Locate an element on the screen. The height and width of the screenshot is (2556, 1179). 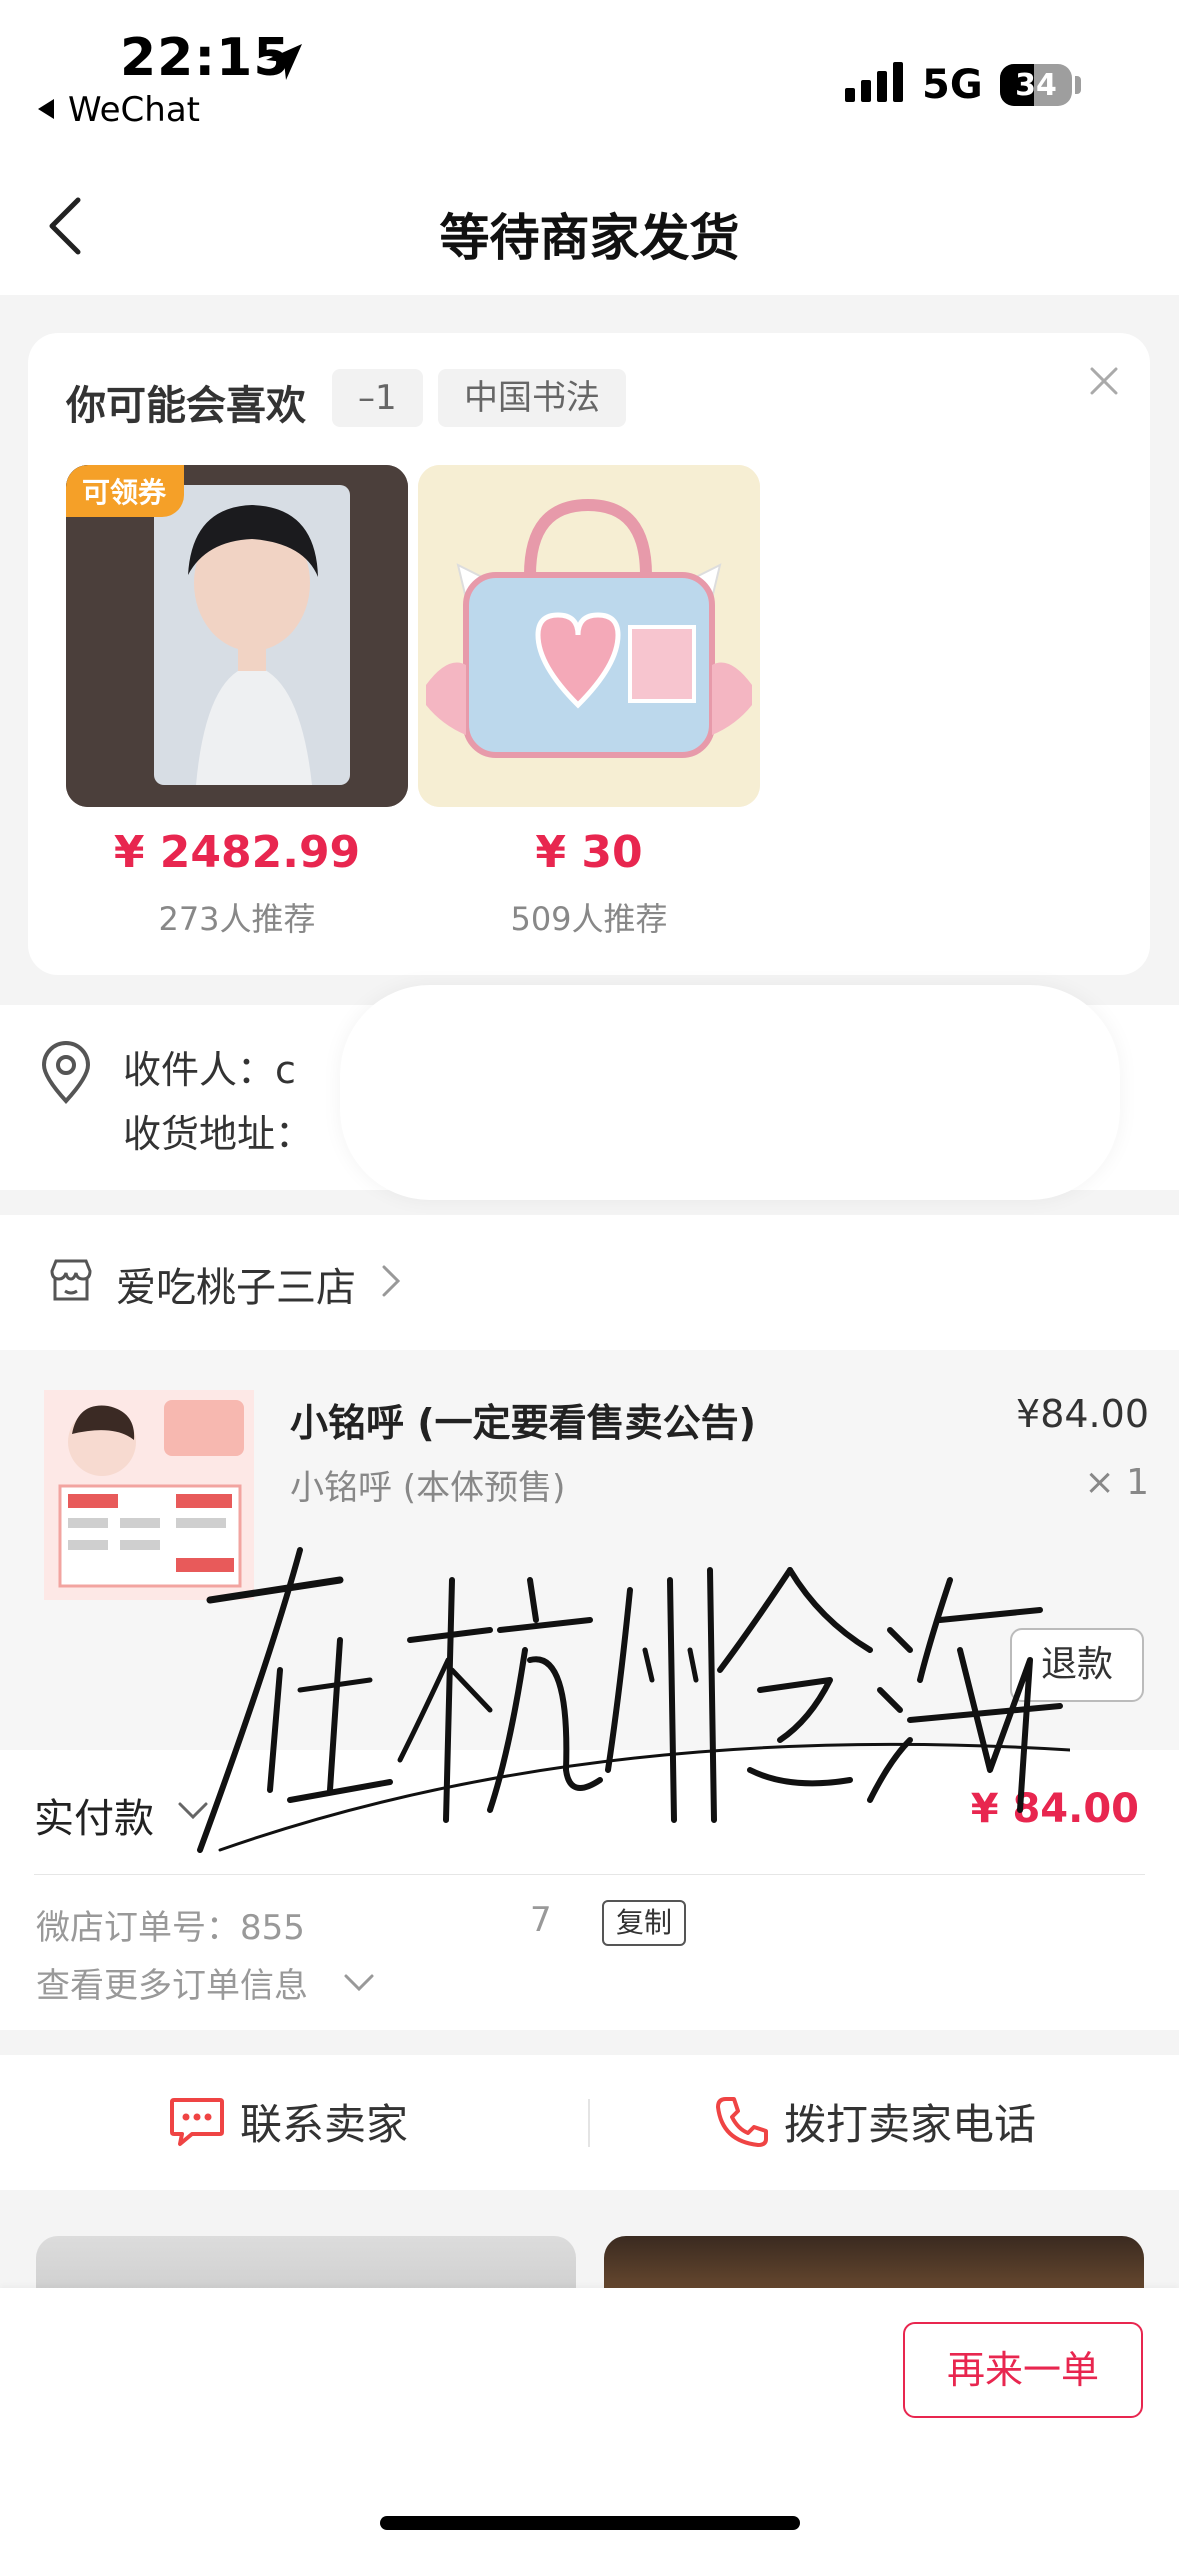
recipient-line: 收件人：c is located at coordinates (209, 1070).